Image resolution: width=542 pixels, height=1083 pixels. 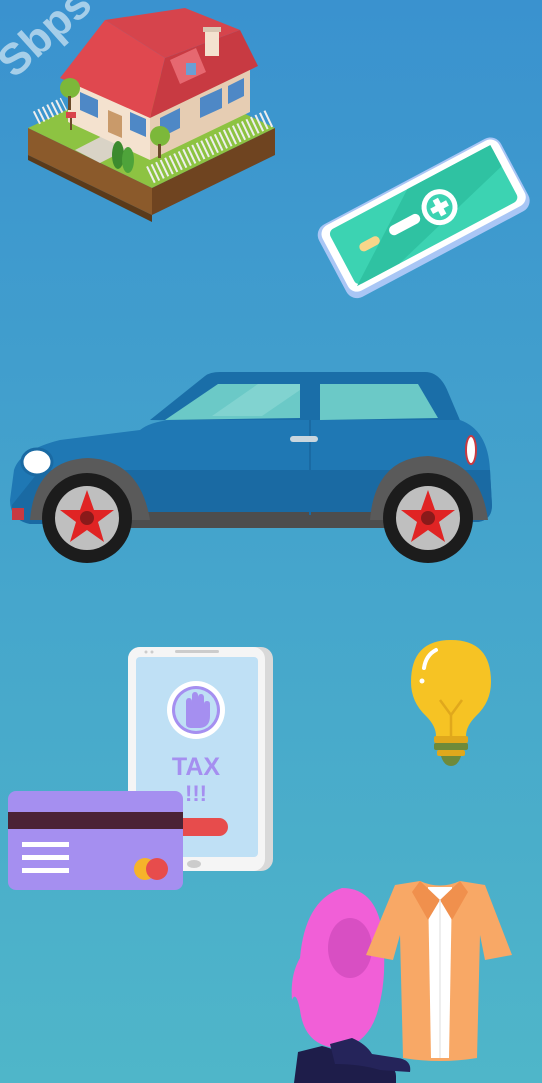 I want to click on front-wheel, so click(x=87, y=518).